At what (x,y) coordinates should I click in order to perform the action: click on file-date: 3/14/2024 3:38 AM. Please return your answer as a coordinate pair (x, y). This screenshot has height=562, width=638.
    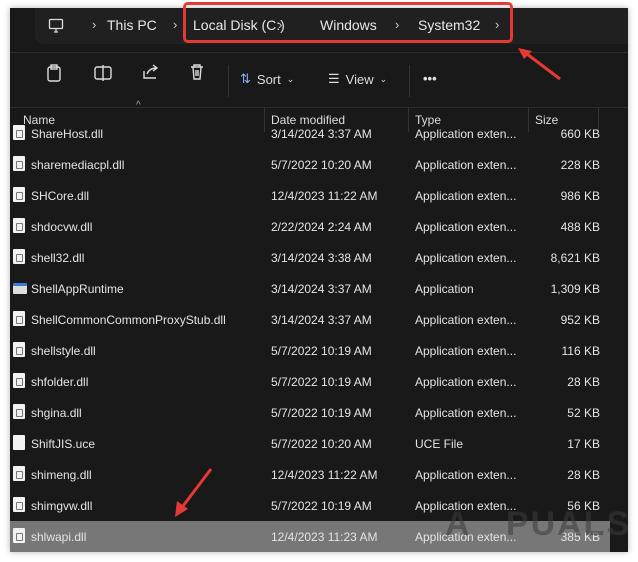
    Looking at the image, I should click on (321, 258).